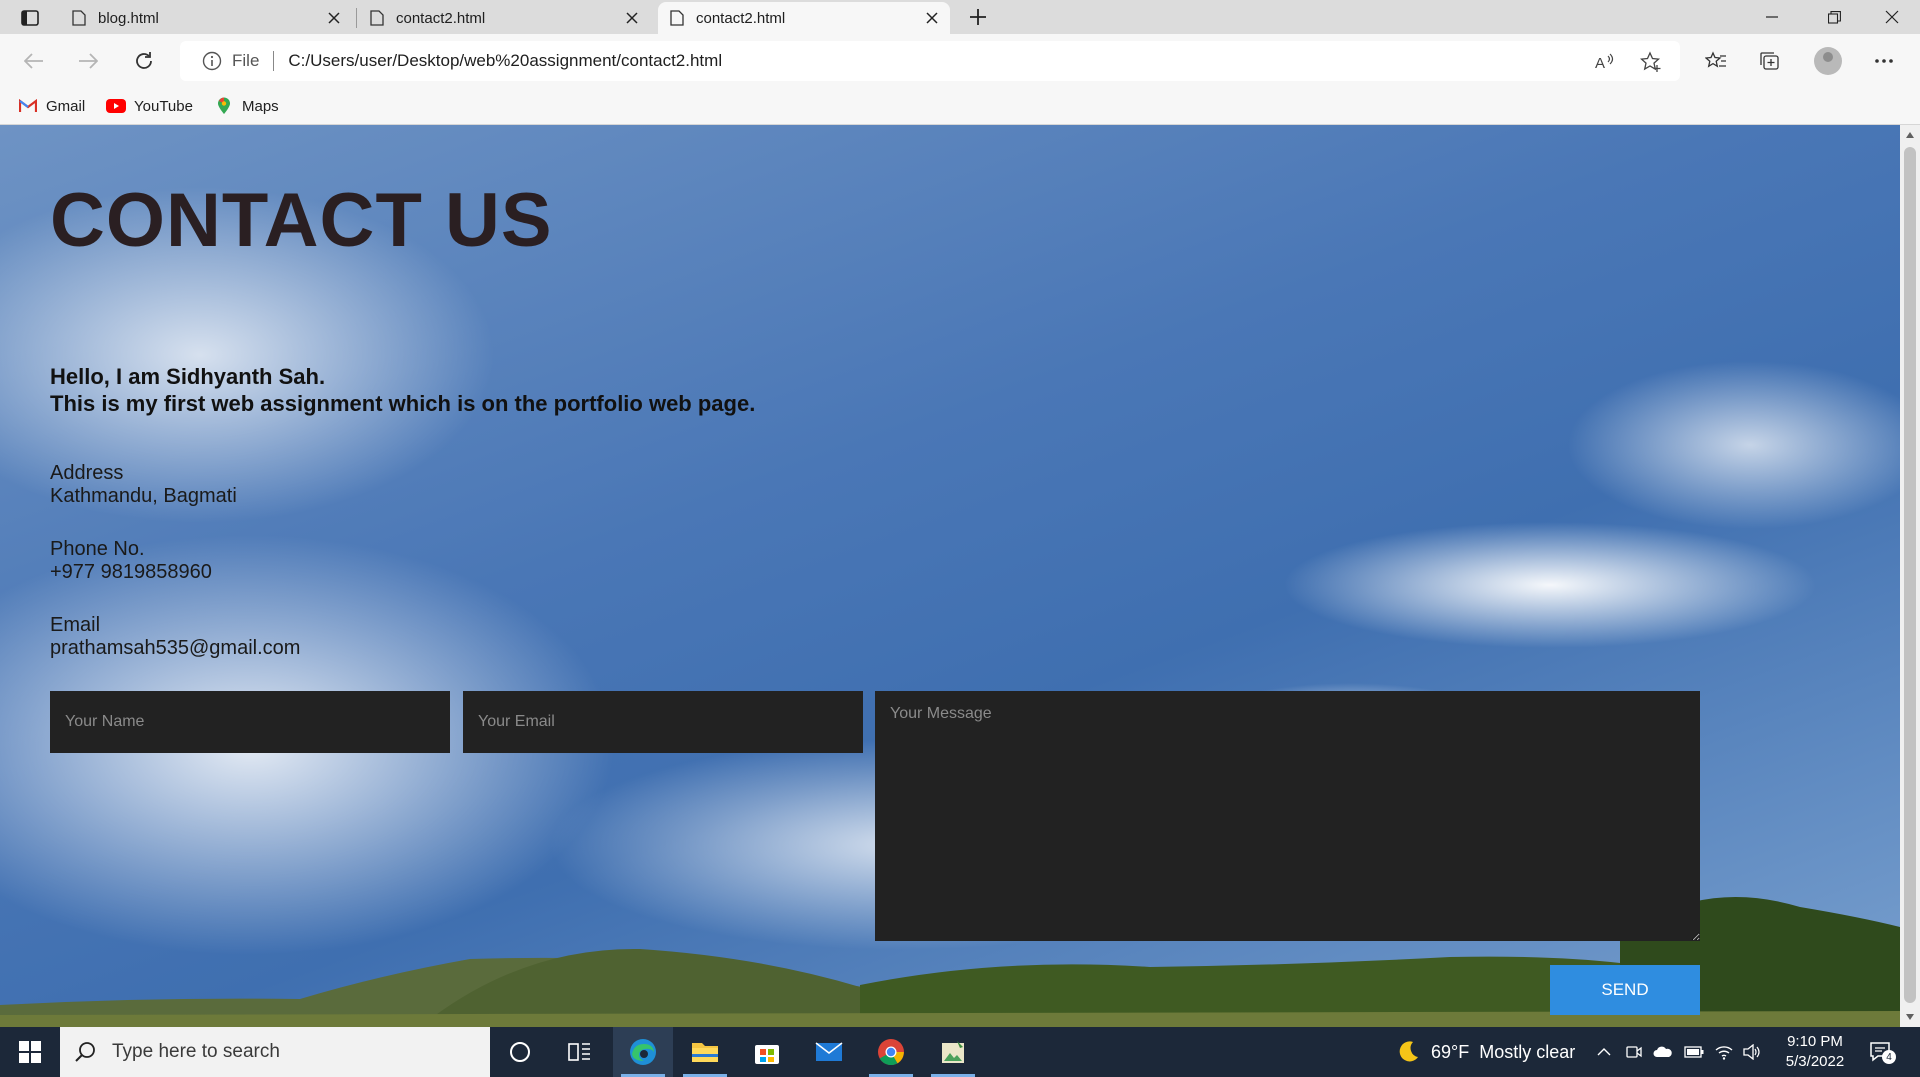 The image size is (1920, 1077). I want to click on favorite-gmail: Gmail, so click(51, 106).